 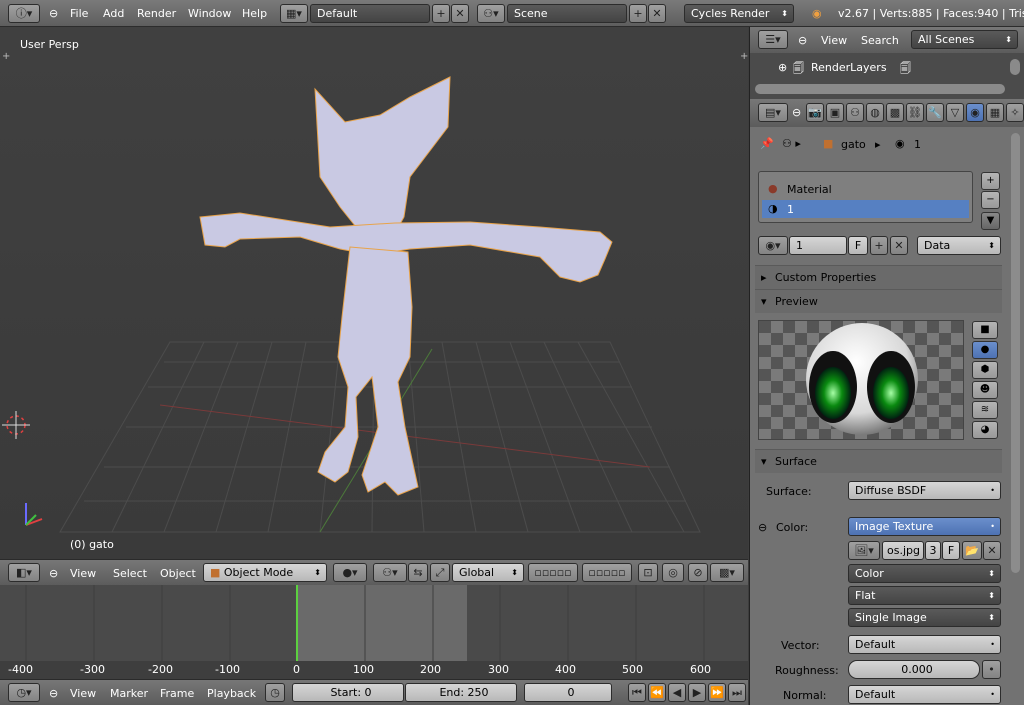 What do you see at coordinates (567, 13) in the screenshot?
I see `scene-field: Scene` at bounding box center [567, 13].